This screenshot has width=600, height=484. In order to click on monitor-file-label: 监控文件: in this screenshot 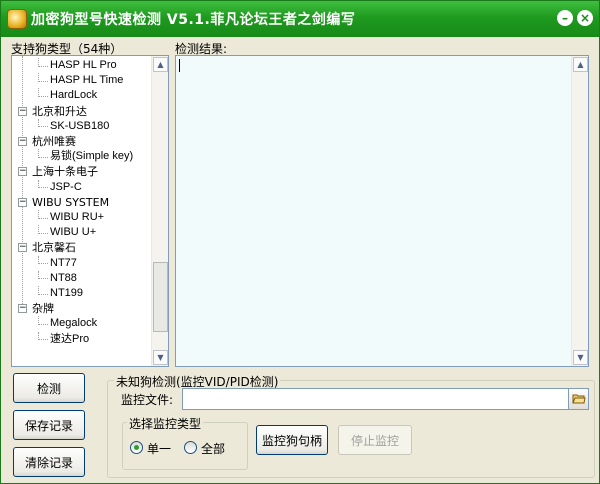, I will do `click(147, 400)`.